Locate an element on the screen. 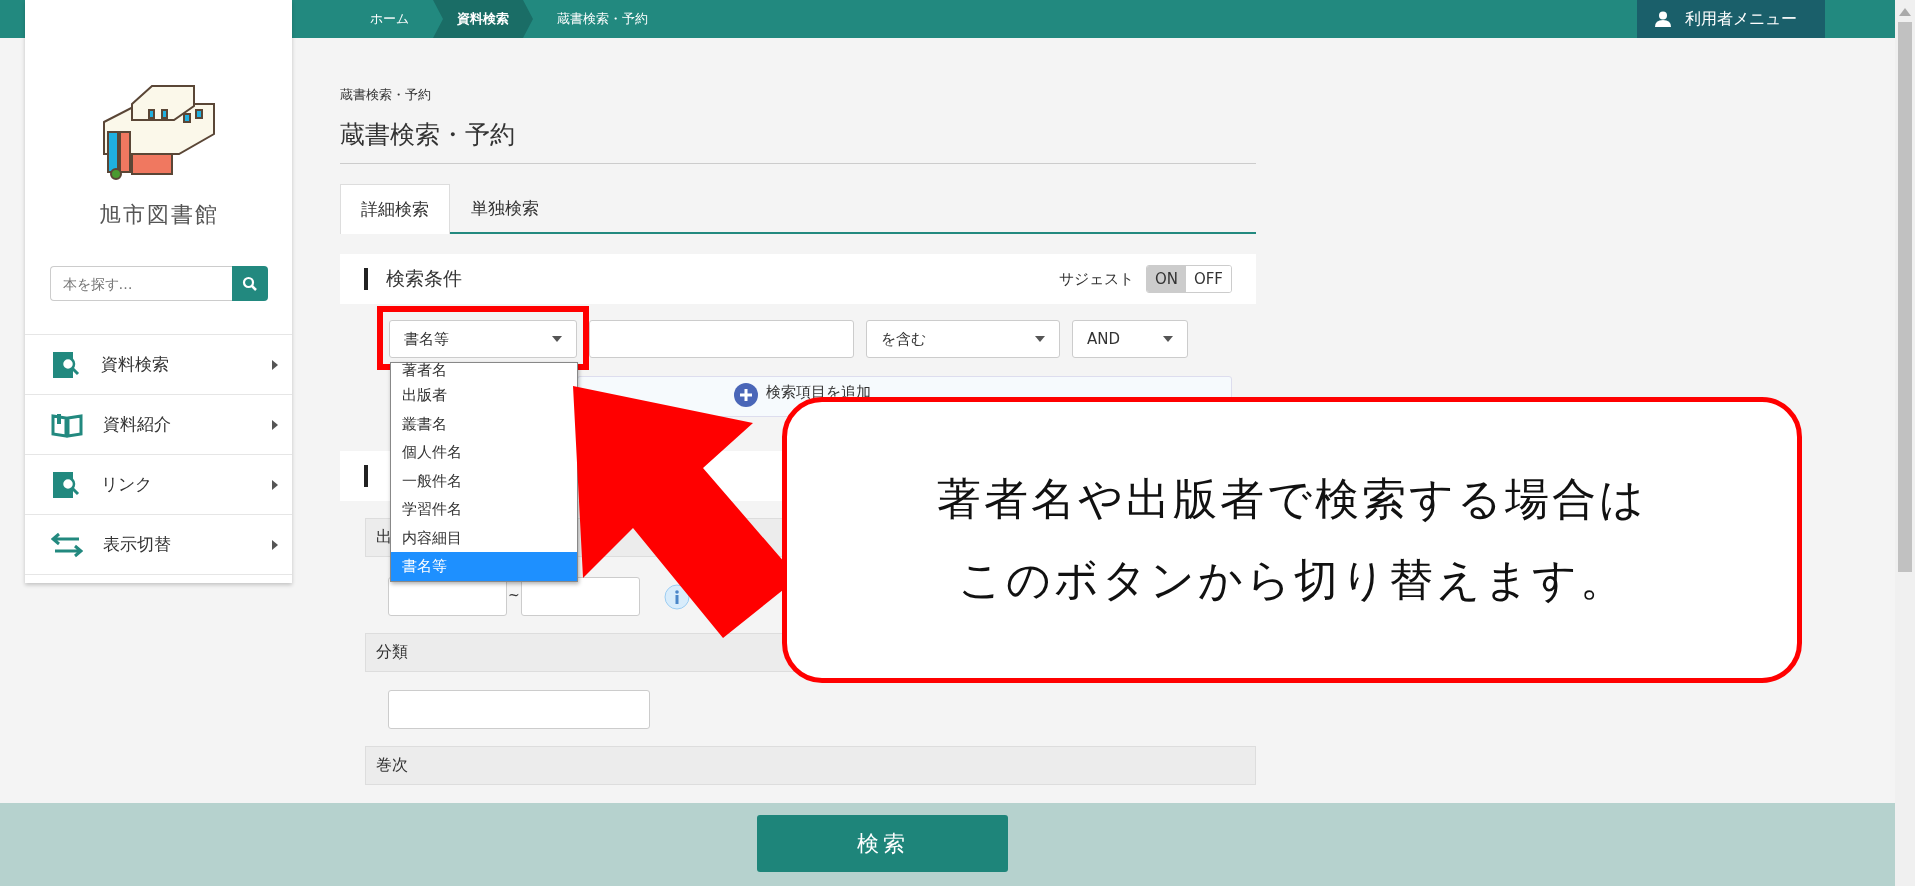 The height and width of the screenshot is (886, 1915). search-button is located at coordinates (249, 283).